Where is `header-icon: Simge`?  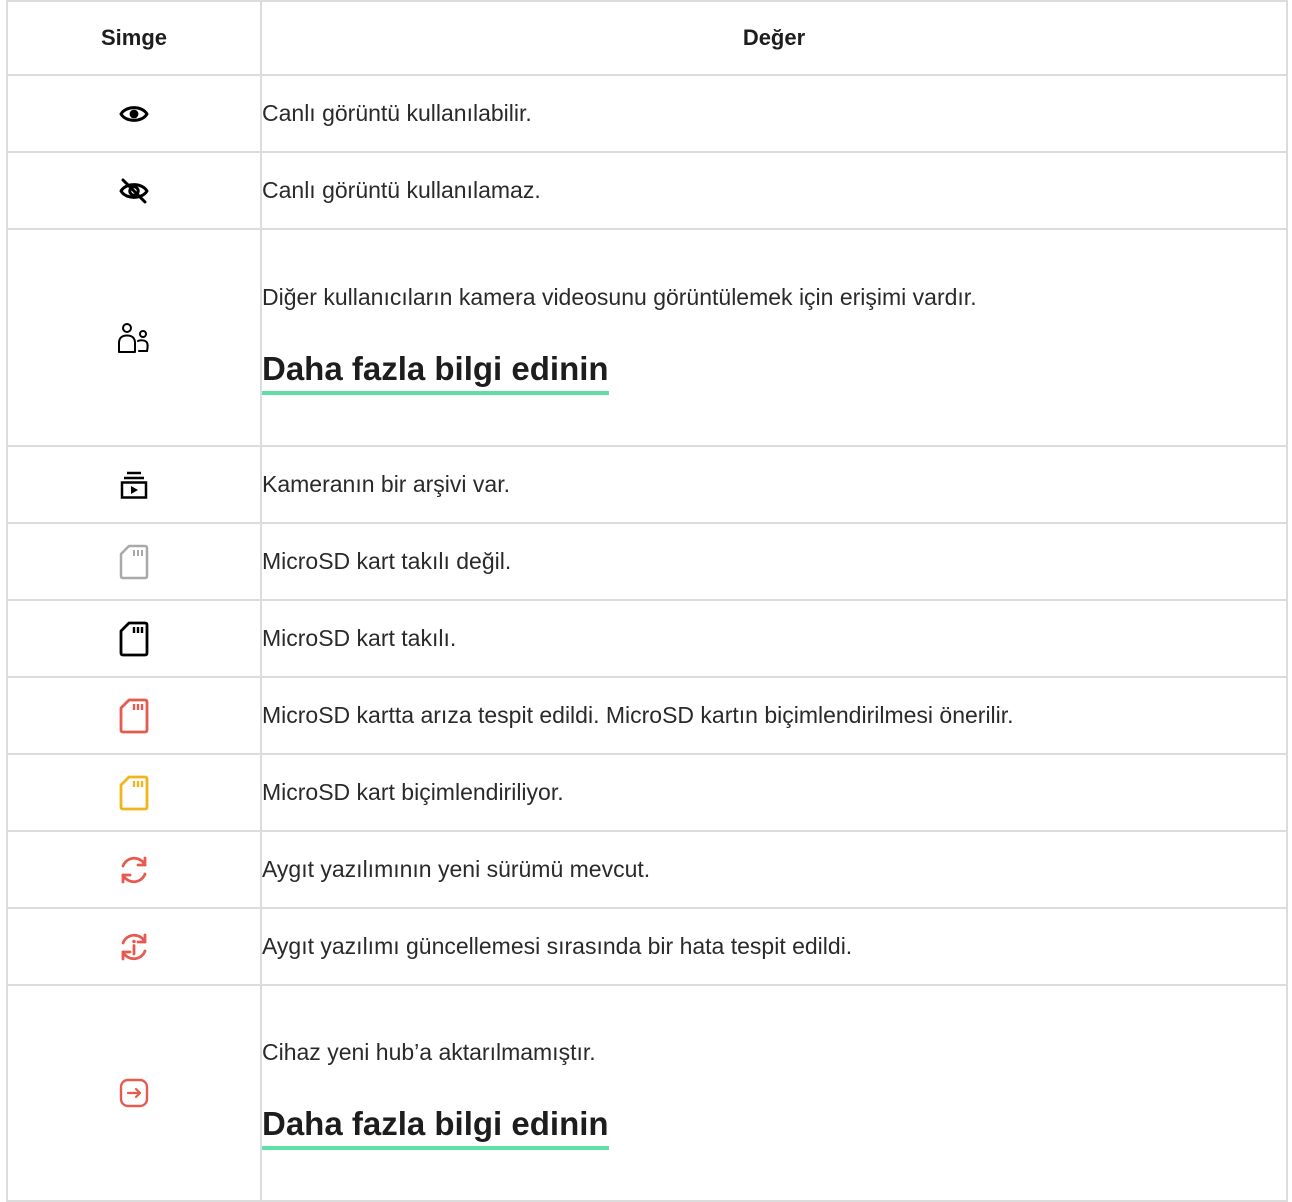 header-icon: Simge is located at coordinates (134, 38).